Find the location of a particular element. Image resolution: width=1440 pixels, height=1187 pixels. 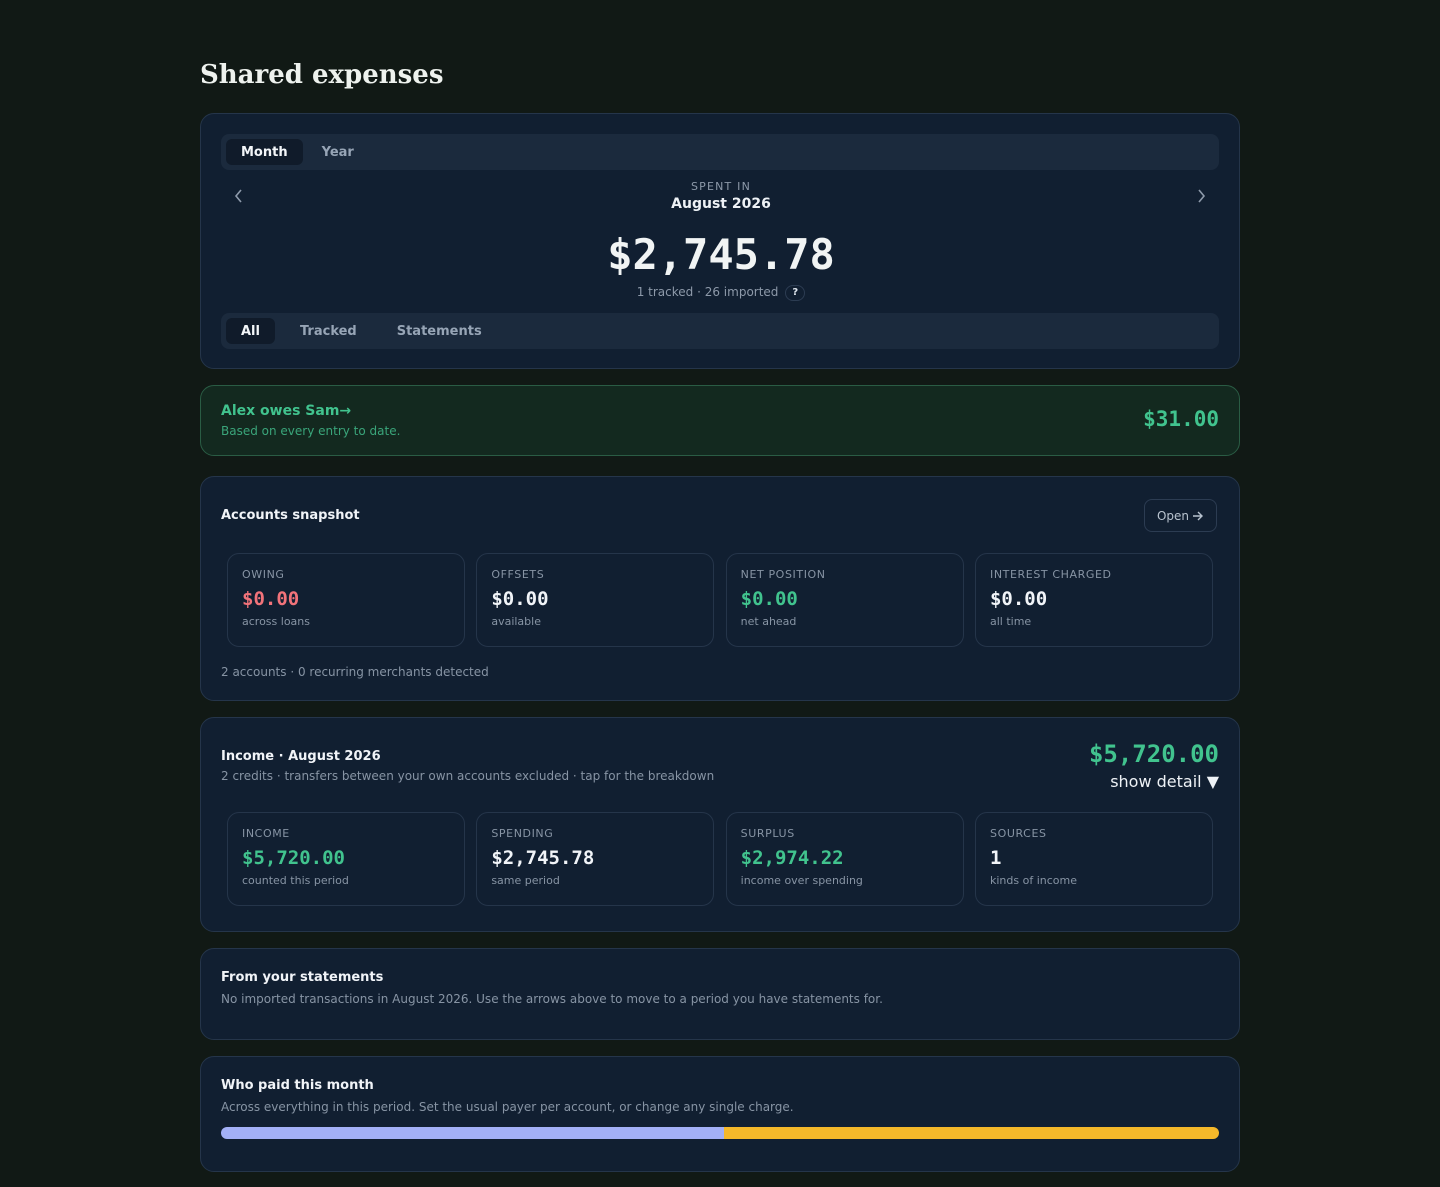

arrow-right-icon: → is located at coordinates (345, 411).